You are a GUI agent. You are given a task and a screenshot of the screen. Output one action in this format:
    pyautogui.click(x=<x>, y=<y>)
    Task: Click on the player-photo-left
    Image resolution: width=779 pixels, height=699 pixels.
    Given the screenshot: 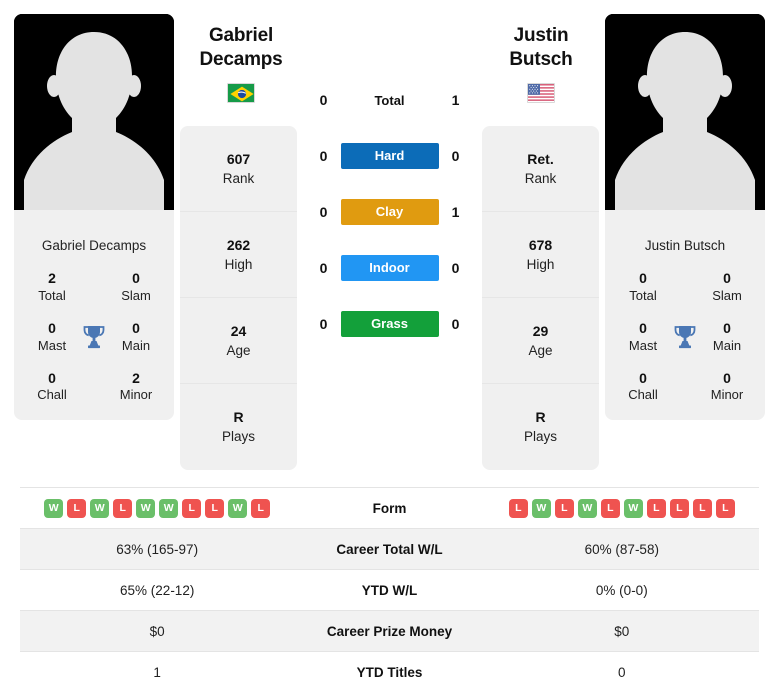 What is the action you would take?
    pyautogui.click(x=94, y=119)
    